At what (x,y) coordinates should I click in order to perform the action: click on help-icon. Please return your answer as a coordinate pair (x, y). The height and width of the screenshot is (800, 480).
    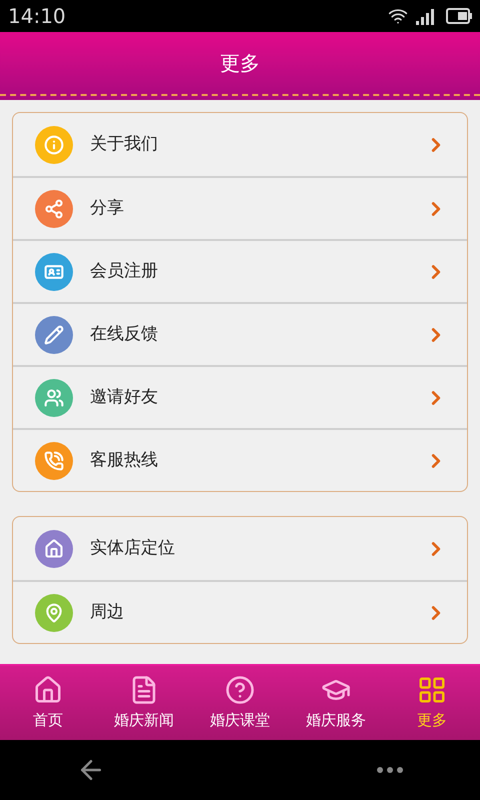
    Looking at the image, I should click on (240, 689).